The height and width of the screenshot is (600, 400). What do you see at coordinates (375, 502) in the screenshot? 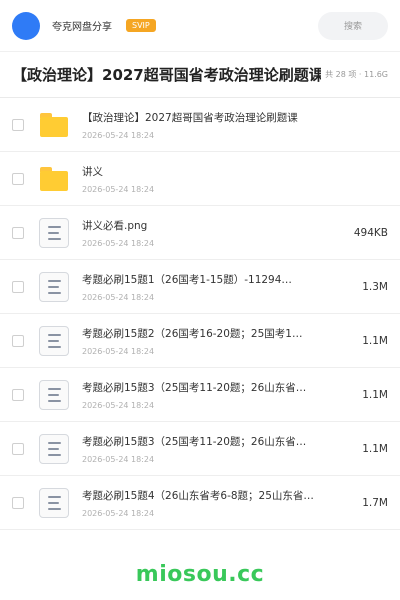
I see `file-size: 1.7M` at bounding box center [375, 502].